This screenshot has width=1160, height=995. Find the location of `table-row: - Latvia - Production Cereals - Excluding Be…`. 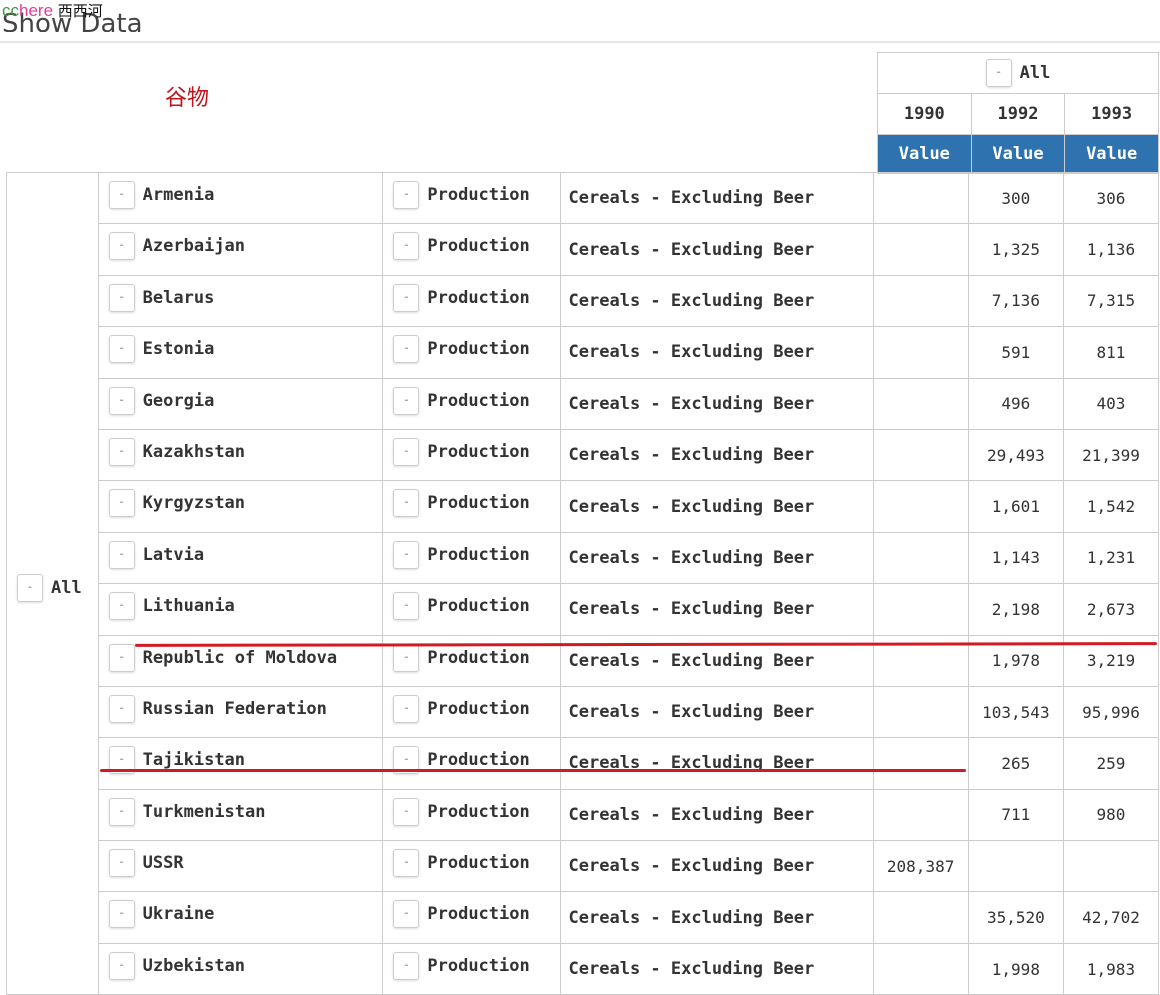

table-row: - Latvia - Production Cereals - Excluding Be… is located at coordinates (583, 558).